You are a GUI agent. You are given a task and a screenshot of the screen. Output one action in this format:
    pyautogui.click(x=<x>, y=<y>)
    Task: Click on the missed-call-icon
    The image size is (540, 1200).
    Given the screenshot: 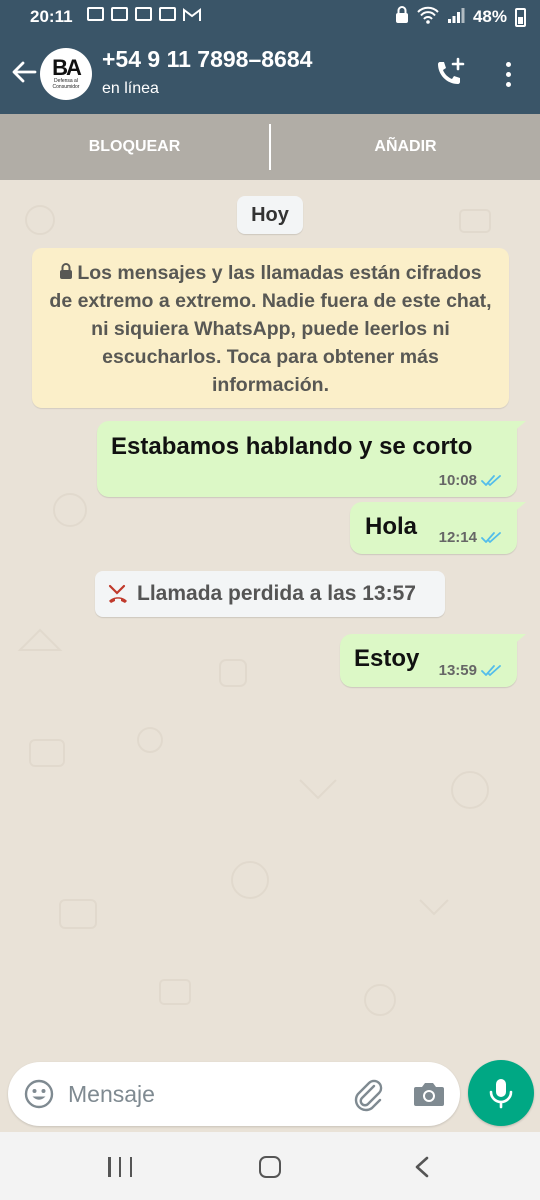 What is the action you would take?
    pyautogui.click(x=117, y=593)
    